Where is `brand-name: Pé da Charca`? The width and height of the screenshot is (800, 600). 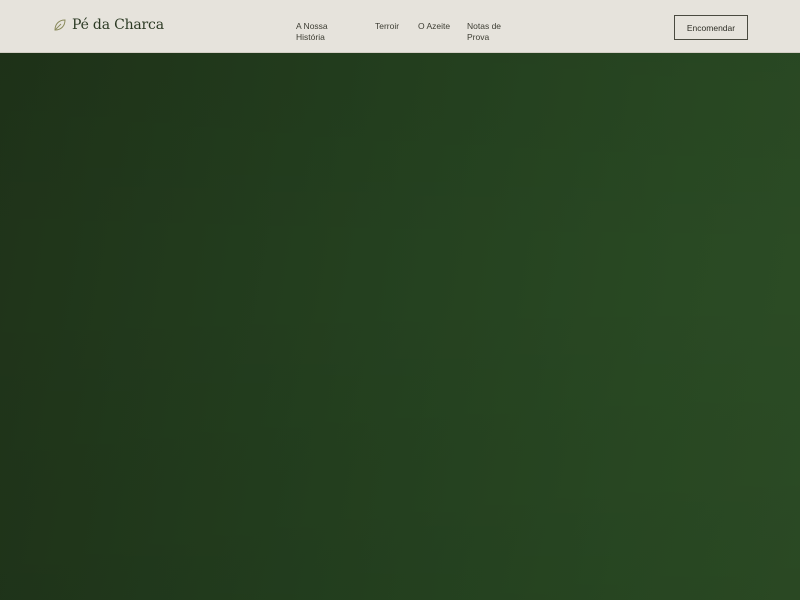
brand-name: Pé da Charca is located at coordinates (118, 25).